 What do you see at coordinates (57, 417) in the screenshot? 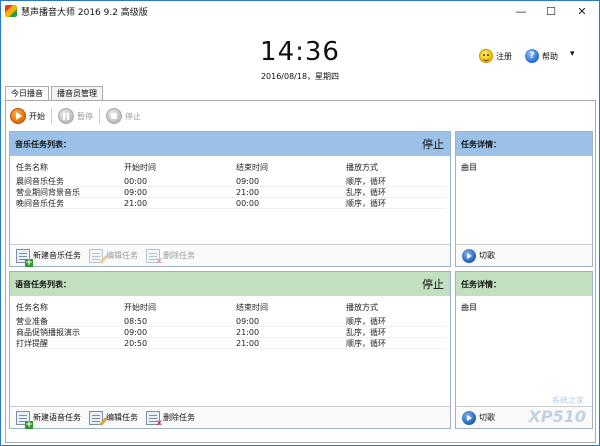
I see `new-voice-task-label: 新建语音任务` at bounding box center [57, 417].